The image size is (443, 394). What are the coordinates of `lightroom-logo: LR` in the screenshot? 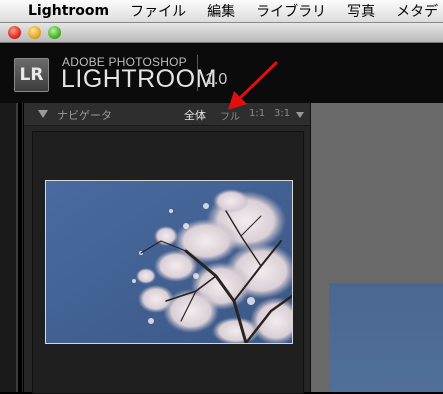 It's located at (31, 75).